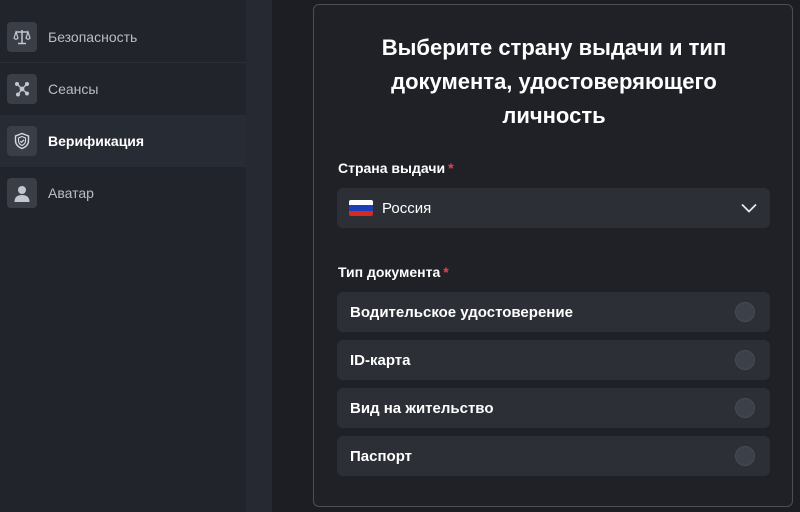  What do you see at coordinates (422, 408) in the screenshot?
I see `option-label: Вид на жительство` at bounding box center [422, 408].